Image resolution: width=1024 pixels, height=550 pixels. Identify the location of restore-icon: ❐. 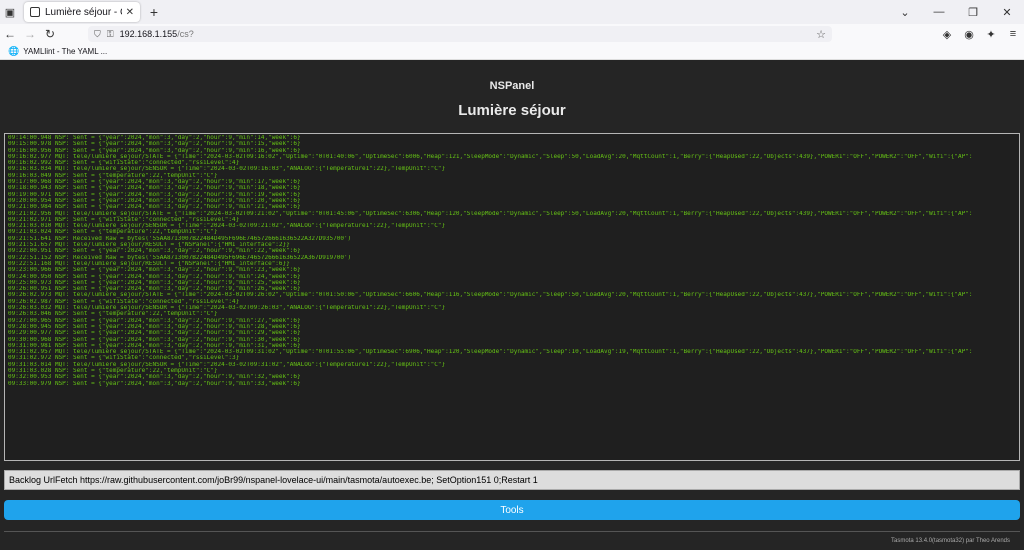
(973, 12).